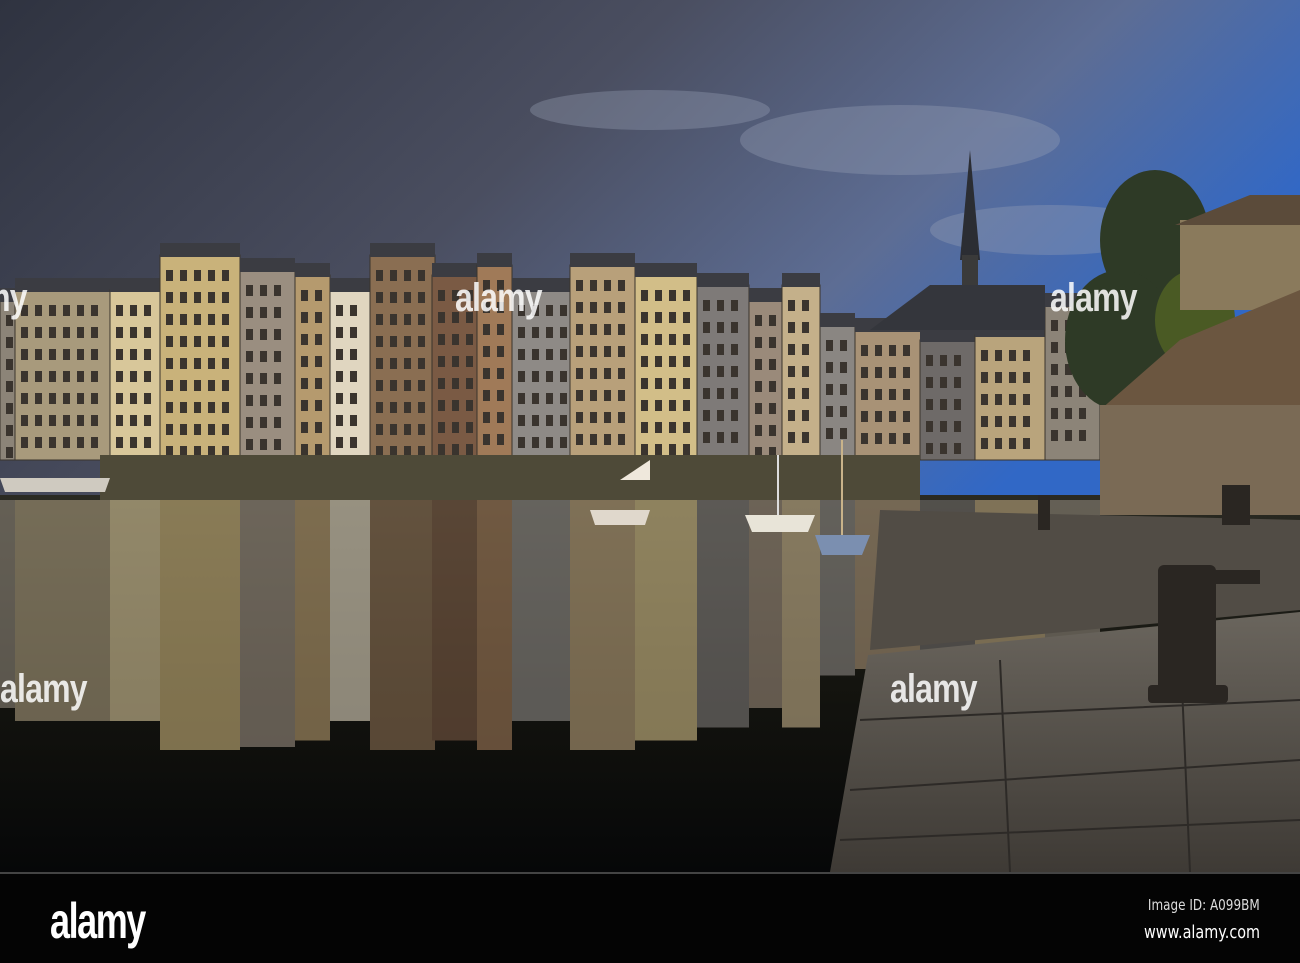 Image resolution: width=1300 pixels, height=963 pixels. I want to click on watermark: alamy, so click(1094, 298).